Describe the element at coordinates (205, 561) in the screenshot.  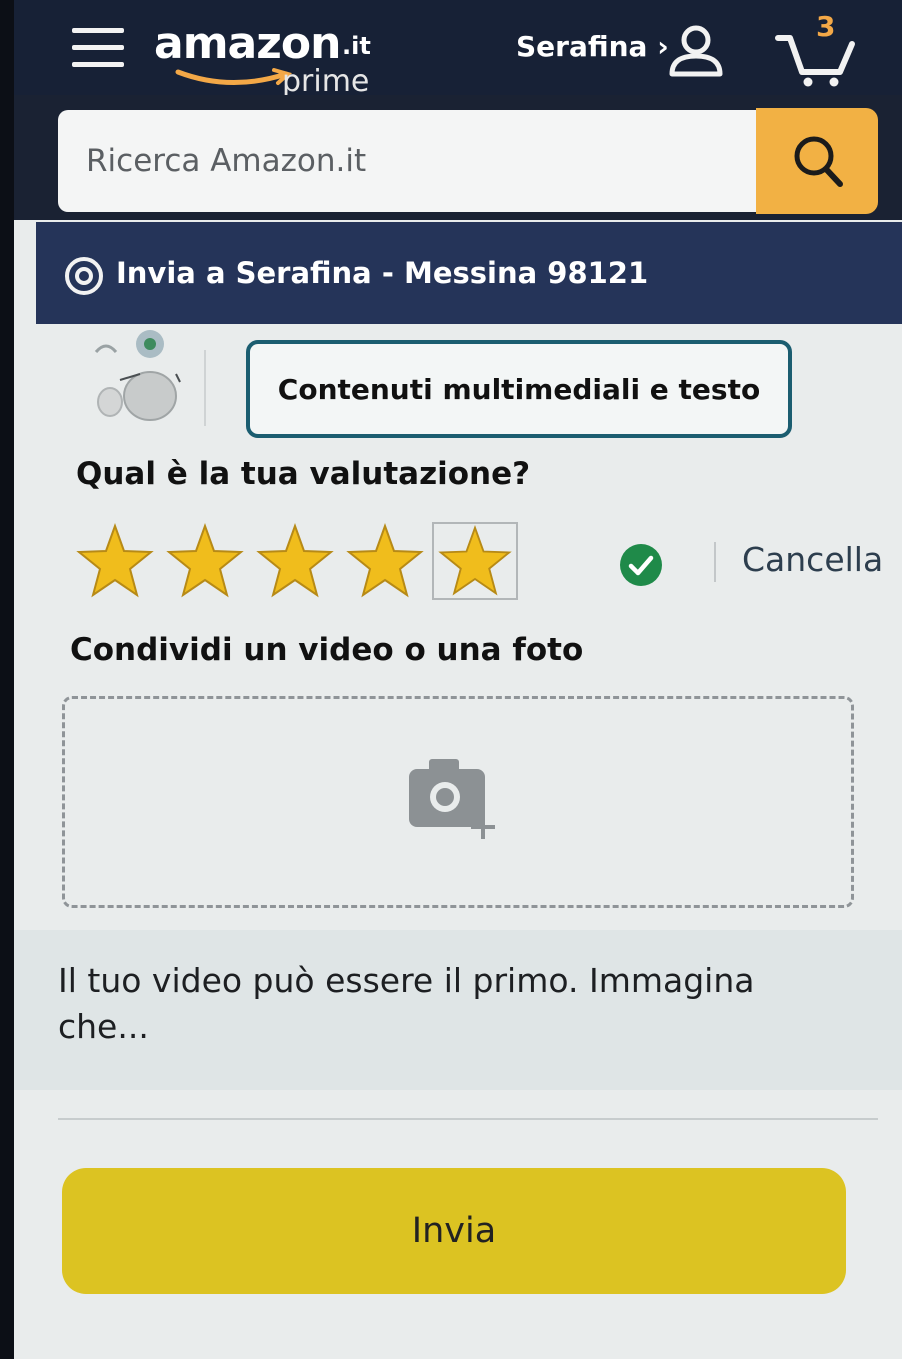
I see `star-2-icon` at that location.